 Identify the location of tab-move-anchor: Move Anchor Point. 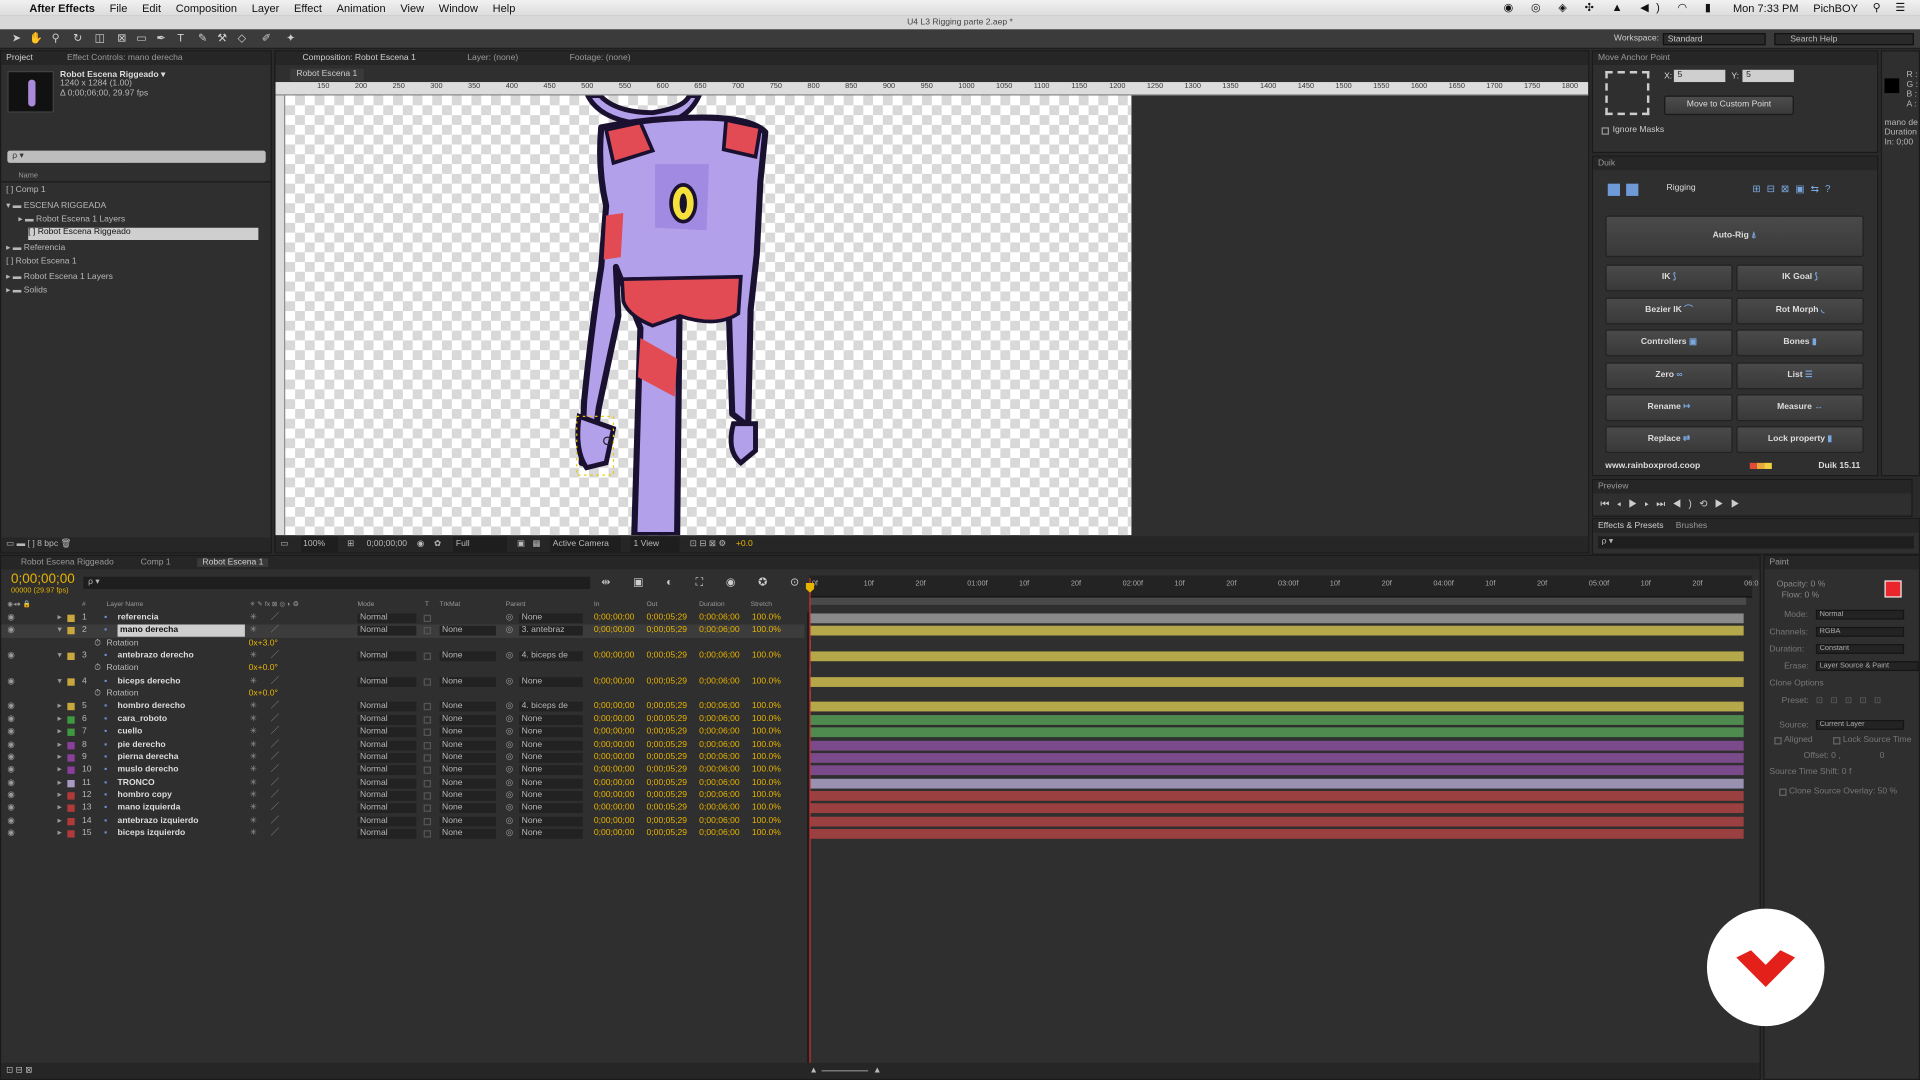
(1735, 58).